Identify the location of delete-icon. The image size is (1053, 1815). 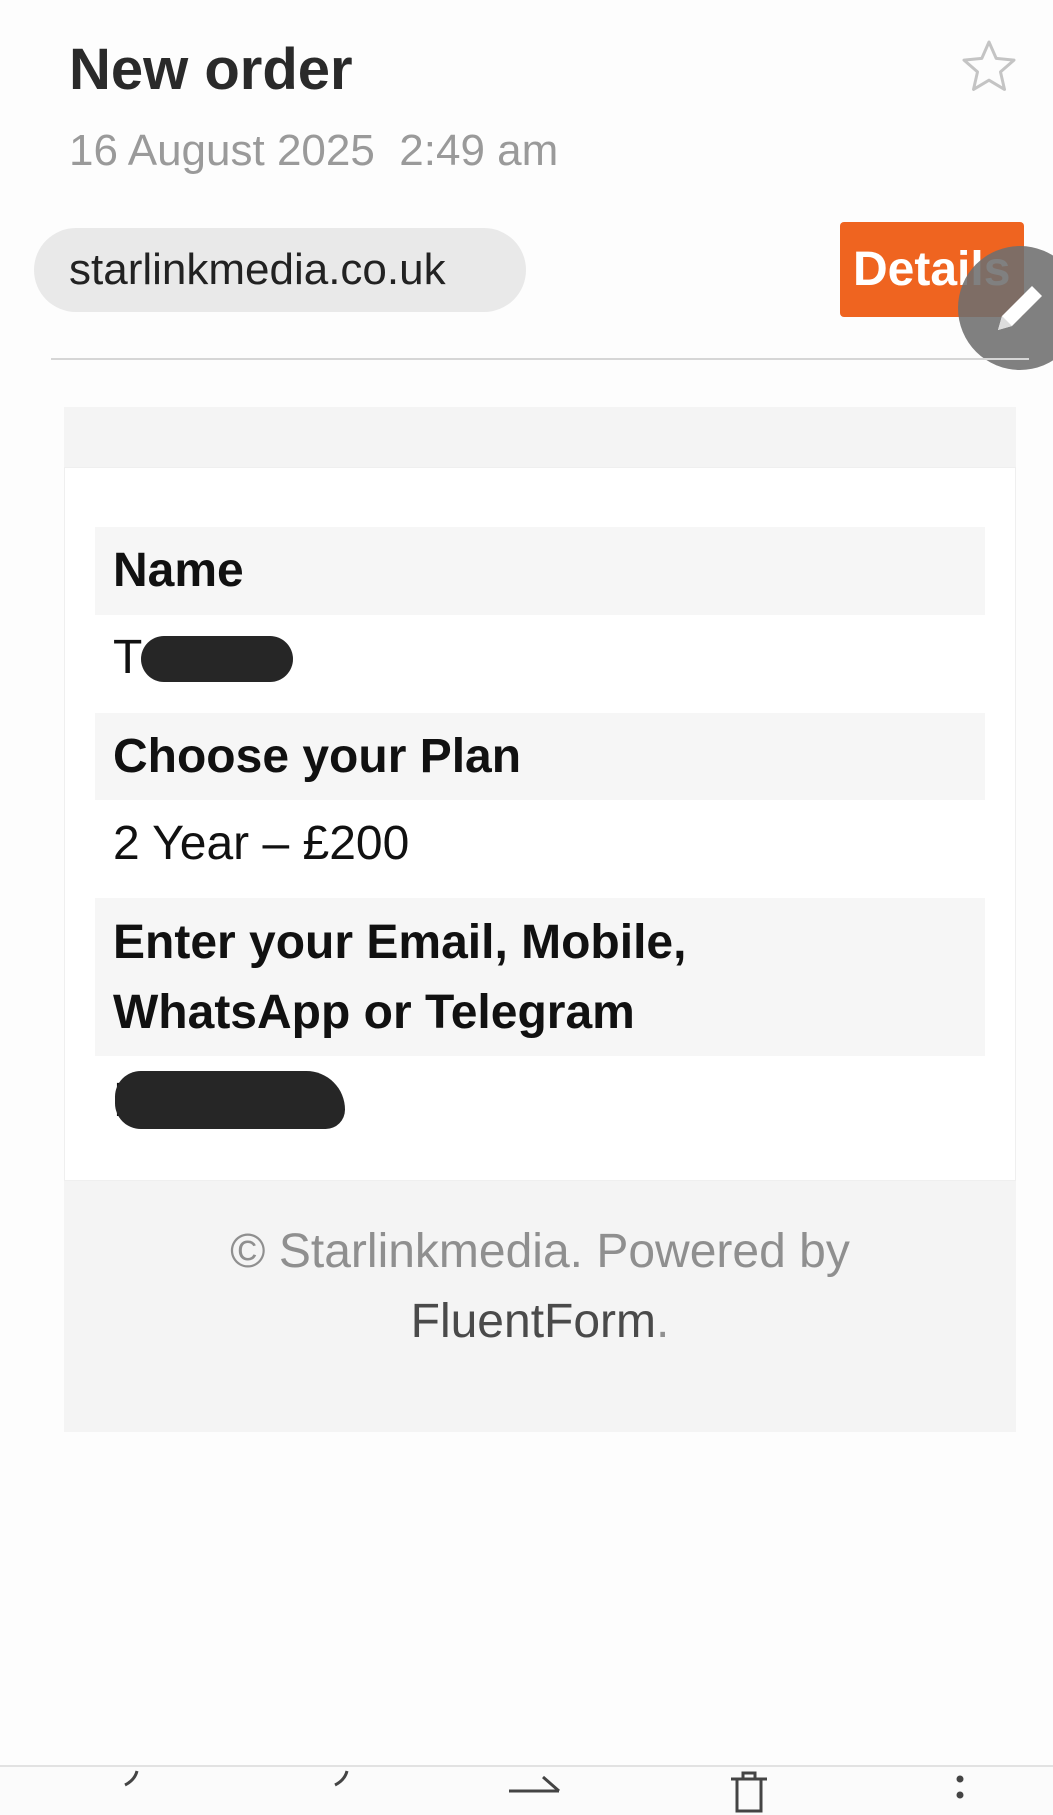
(749, 1791).